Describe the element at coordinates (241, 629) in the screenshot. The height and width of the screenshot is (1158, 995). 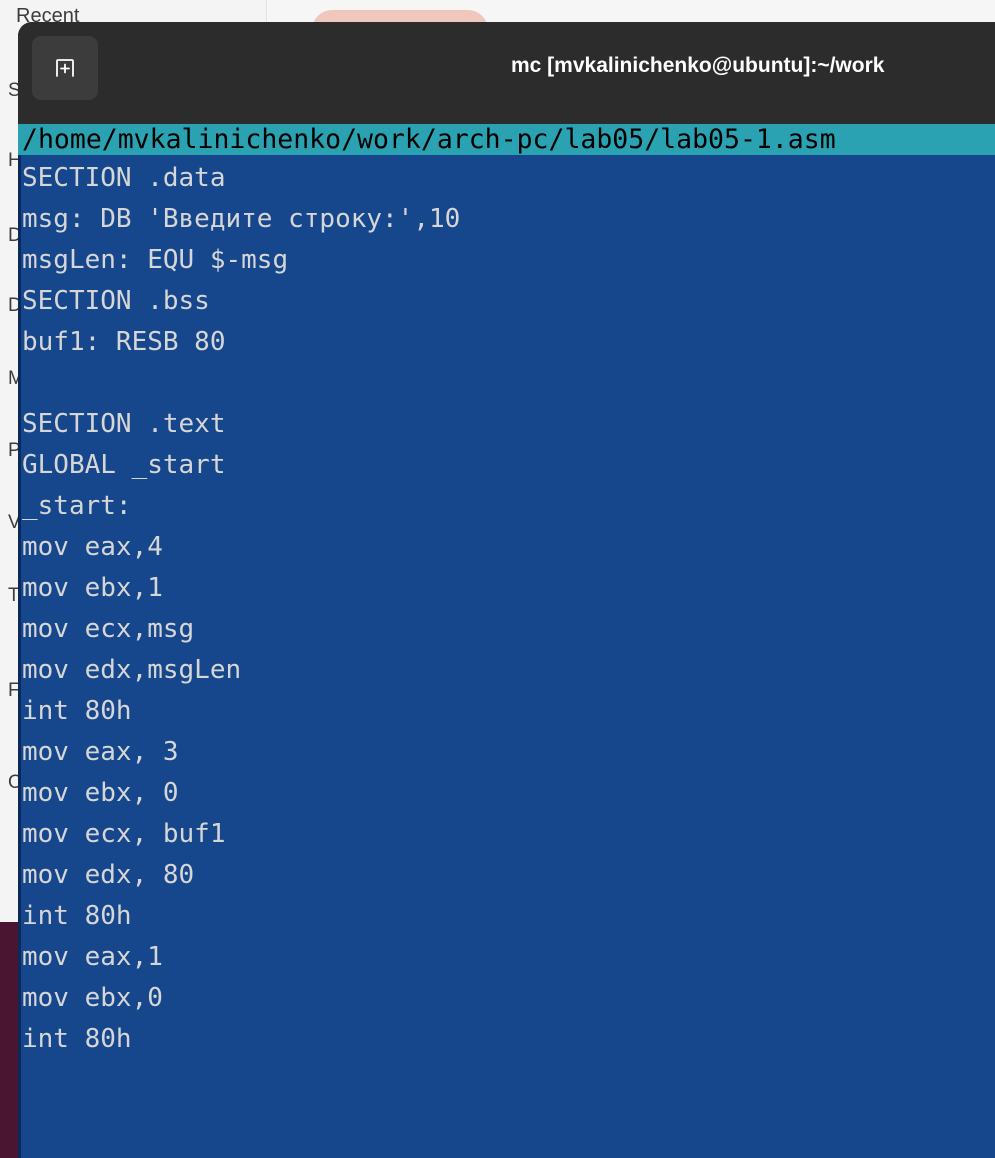
I see `code-line: mov ecx,msg` at that location.